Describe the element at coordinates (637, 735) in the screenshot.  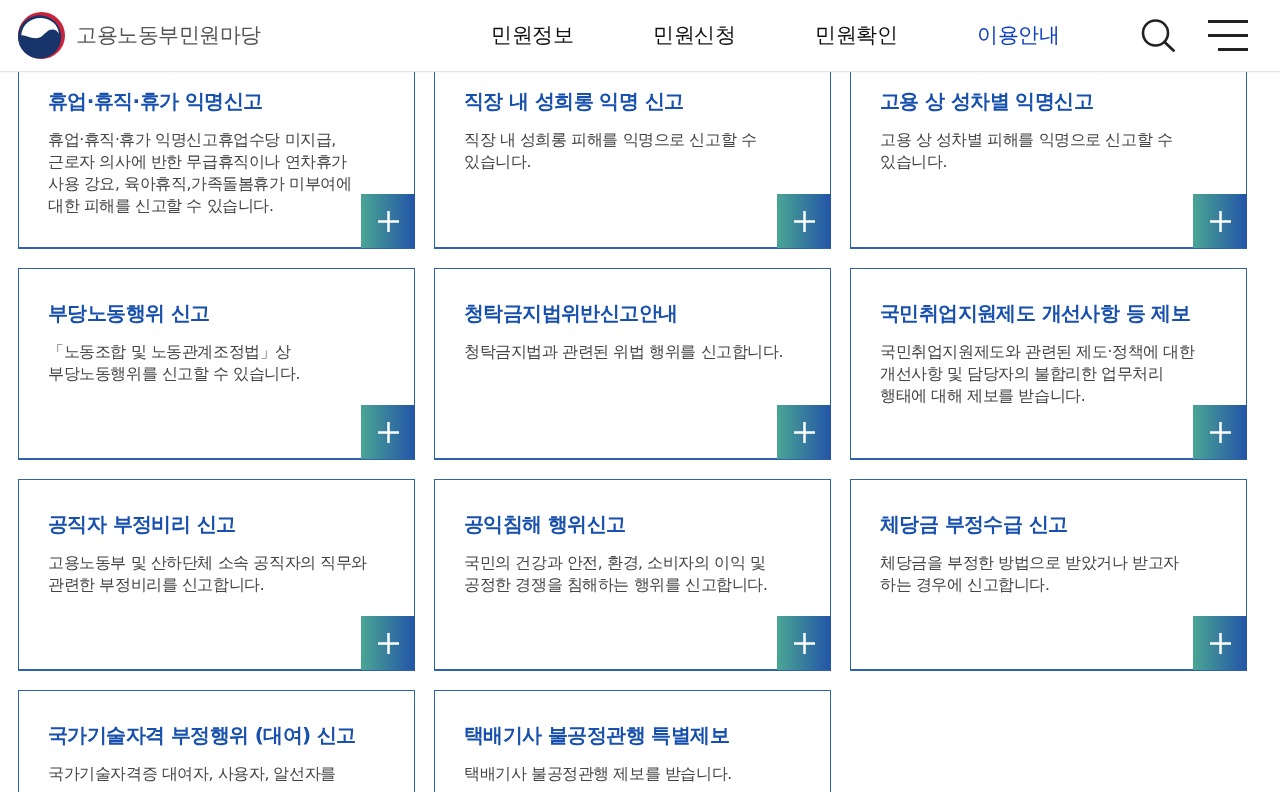
I see `card-title: 택배기사 불공정관행 특별제보` at that location.